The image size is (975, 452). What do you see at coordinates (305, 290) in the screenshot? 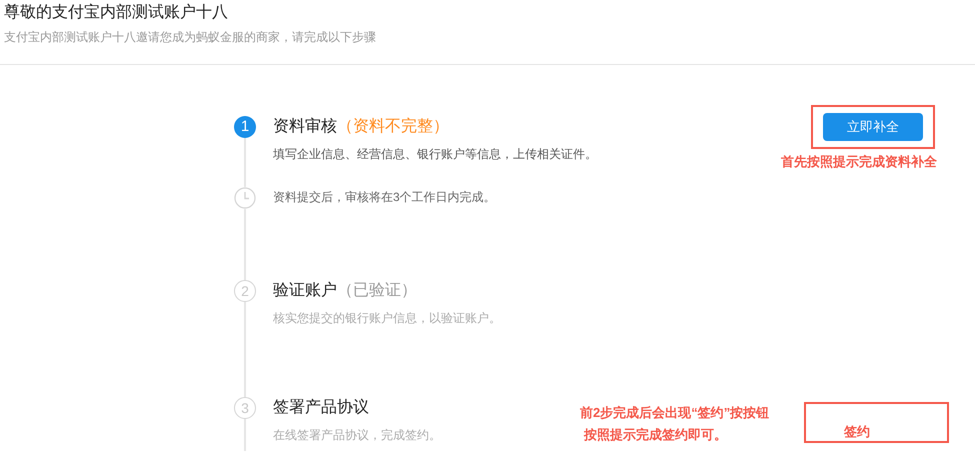
I see `step-title: 验证账户` at bounding box center [305, 290].